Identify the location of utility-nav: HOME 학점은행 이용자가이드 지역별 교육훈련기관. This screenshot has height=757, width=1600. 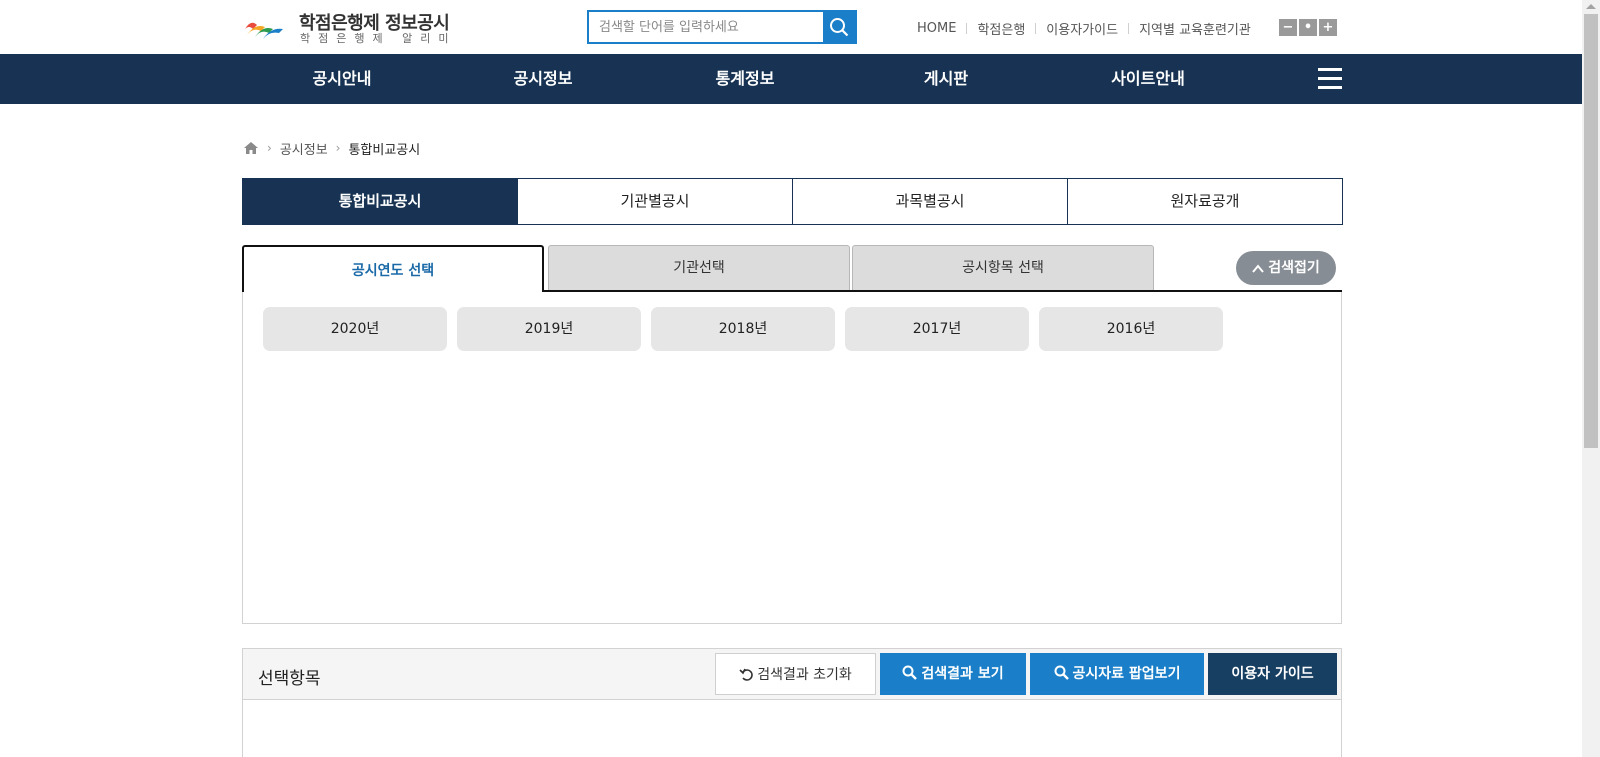
(1084, 28).